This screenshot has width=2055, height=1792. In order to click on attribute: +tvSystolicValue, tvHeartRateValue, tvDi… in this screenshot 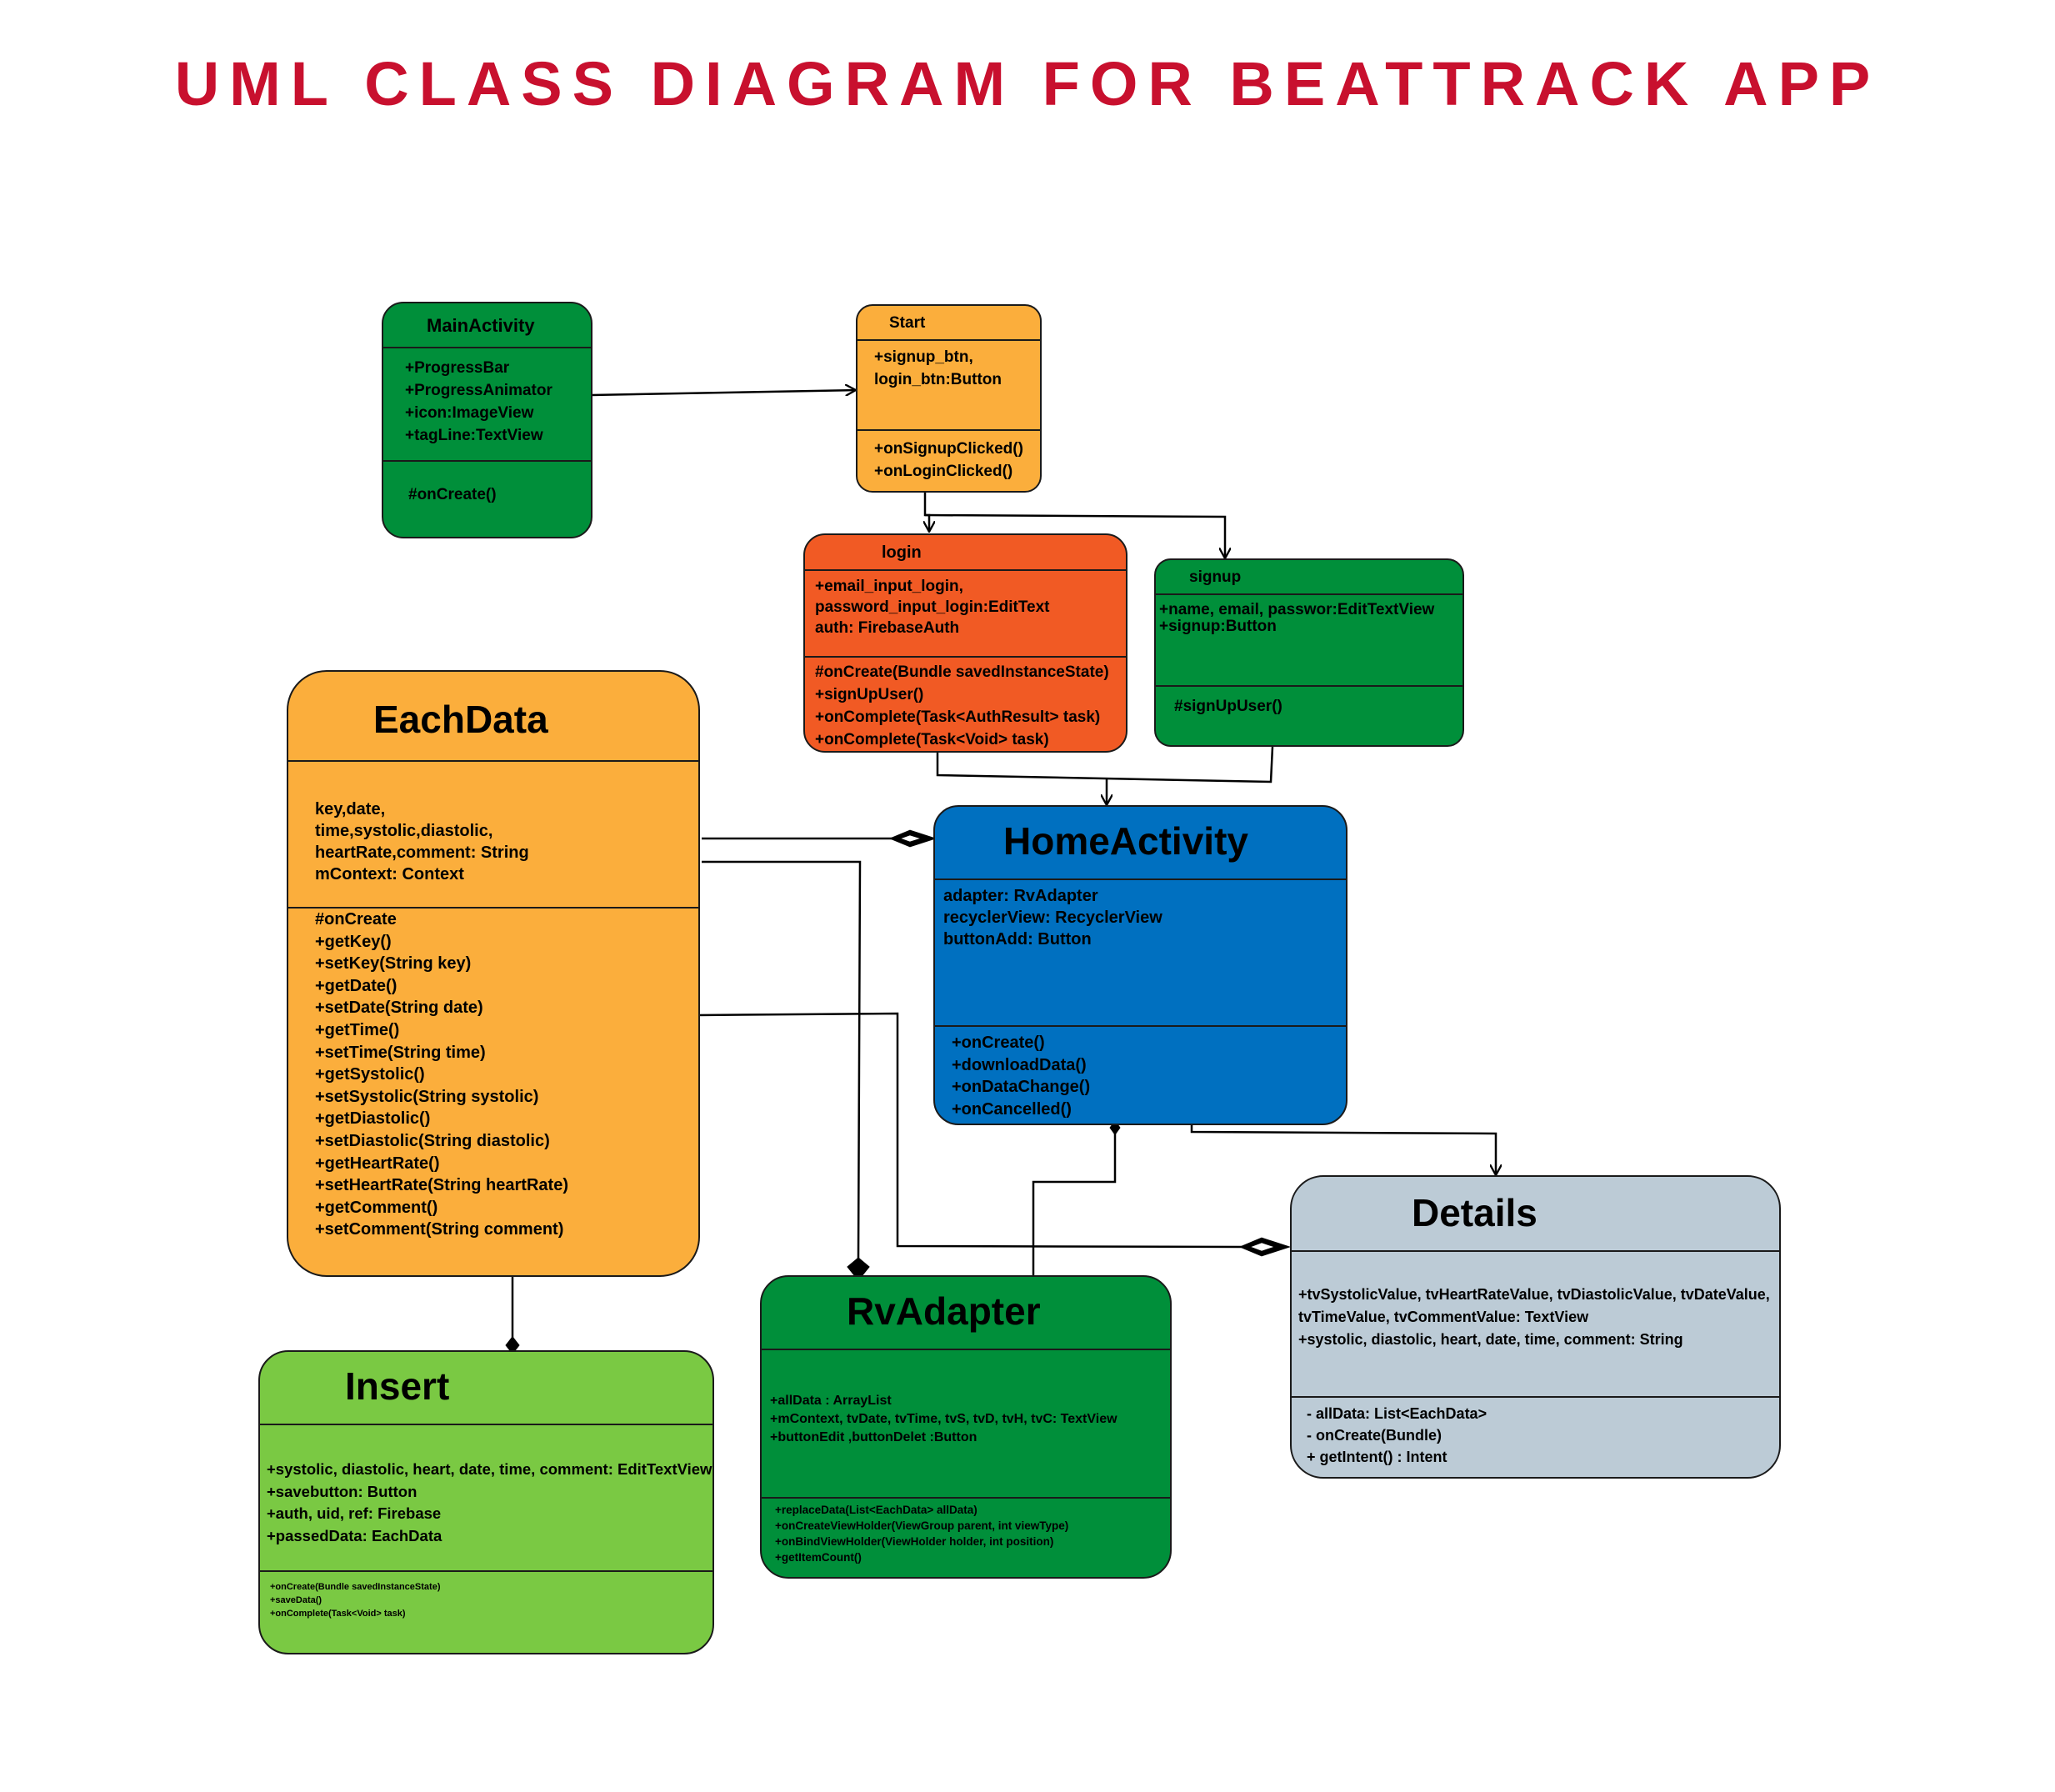, I will do `click(1534, 1294)`.